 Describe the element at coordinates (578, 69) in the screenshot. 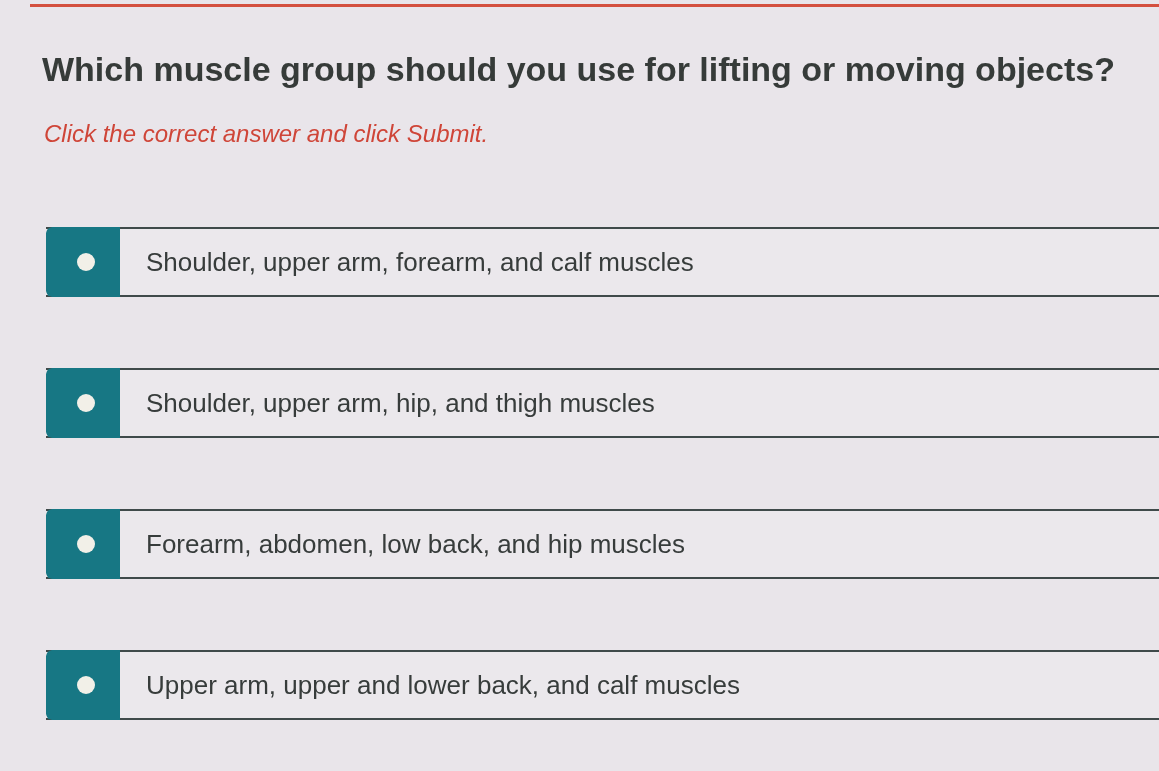

I see `question-text: Which muscle group should you use for lifting or moving objects?` at that location.